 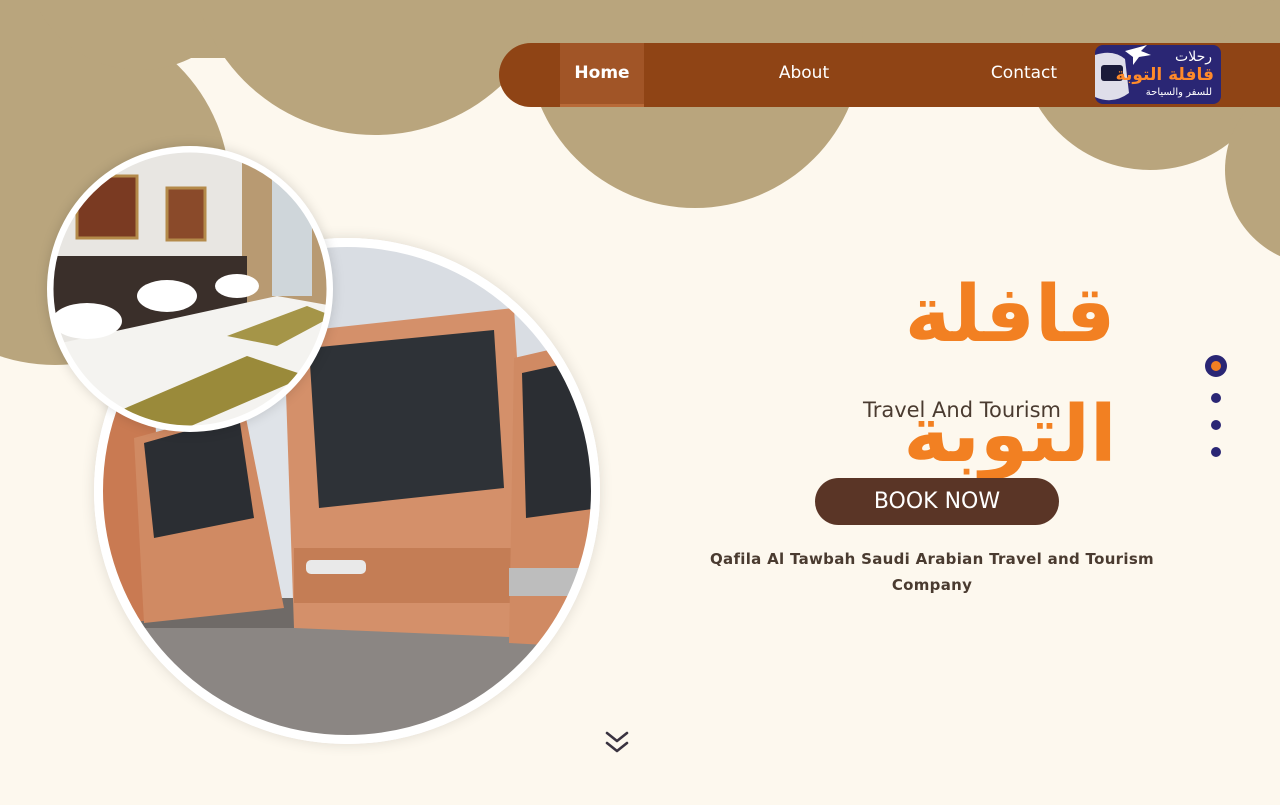 I want to click on company-logo: رحلات قافلة التوبة للسفر والسياحة, so click(x=1158, y=74).